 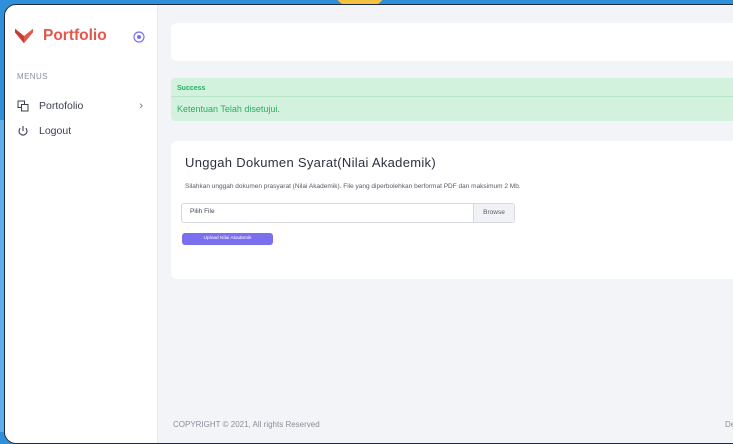 What do you see at coordinates (191, 88) in the screenshot?
I see `alert-title: Success` at bounding box center [191, 88].